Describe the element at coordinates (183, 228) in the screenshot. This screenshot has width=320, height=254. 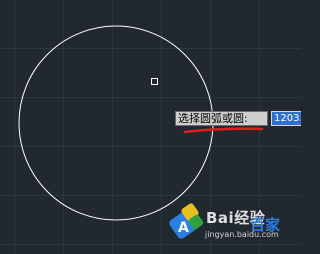
I see `svg-text: A` at that location.